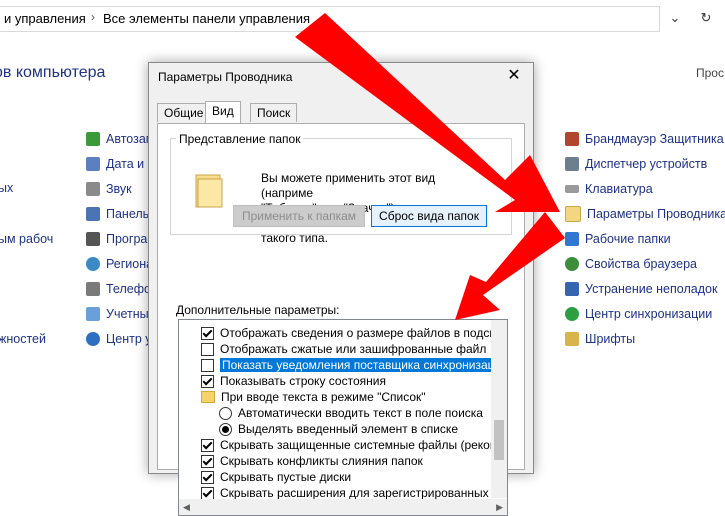  Describe the element at coordinates (312, 461) in the screenshot. I see `setting-hide-merge-conflicts: Скрывать конфликты слияния папок` at that location.